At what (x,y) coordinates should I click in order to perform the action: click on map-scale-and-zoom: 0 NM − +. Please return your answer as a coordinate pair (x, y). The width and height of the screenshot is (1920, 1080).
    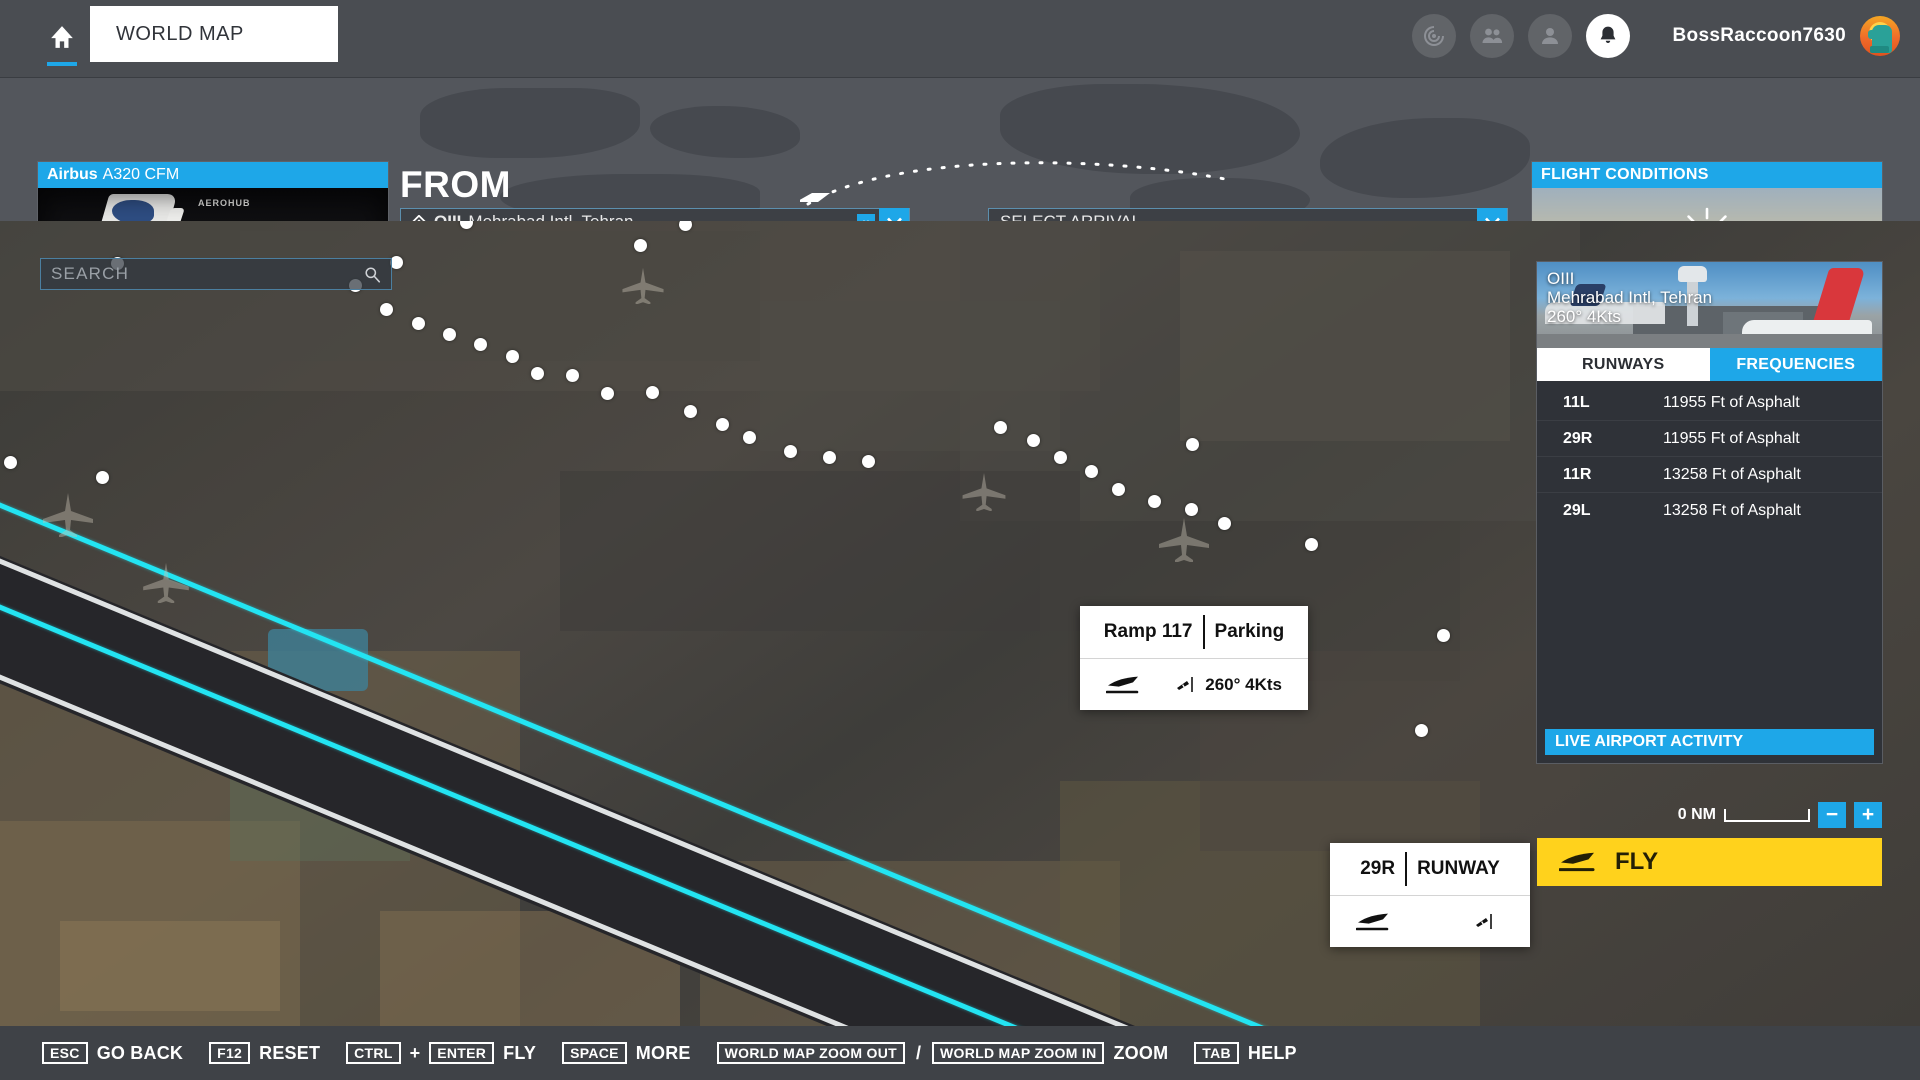
    Looking at the image, I should click on (1709, 815).